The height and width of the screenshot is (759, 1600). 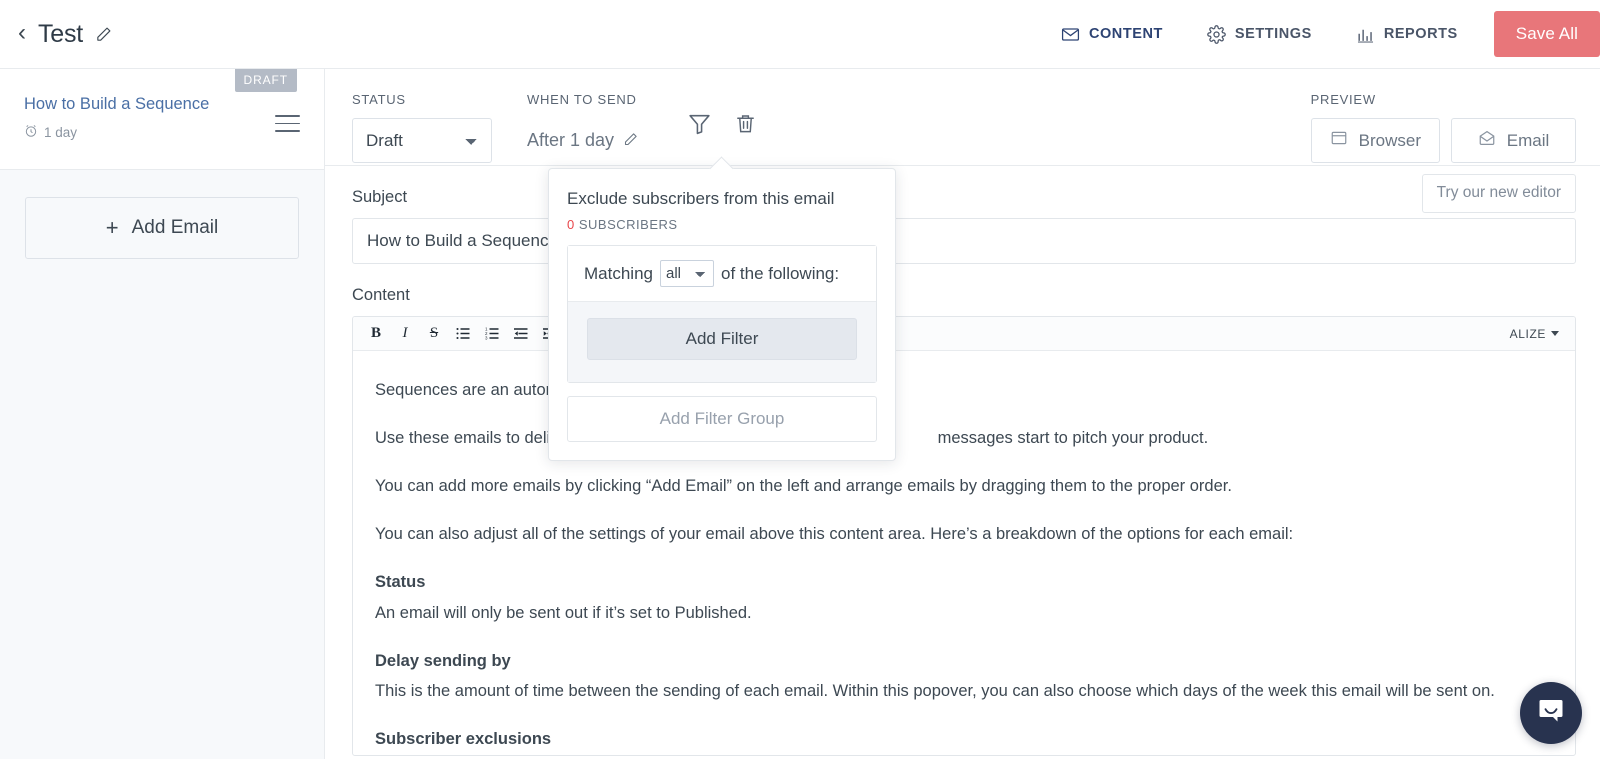 I want to click on chat-launcher-button, so click(x=1551, y=713).